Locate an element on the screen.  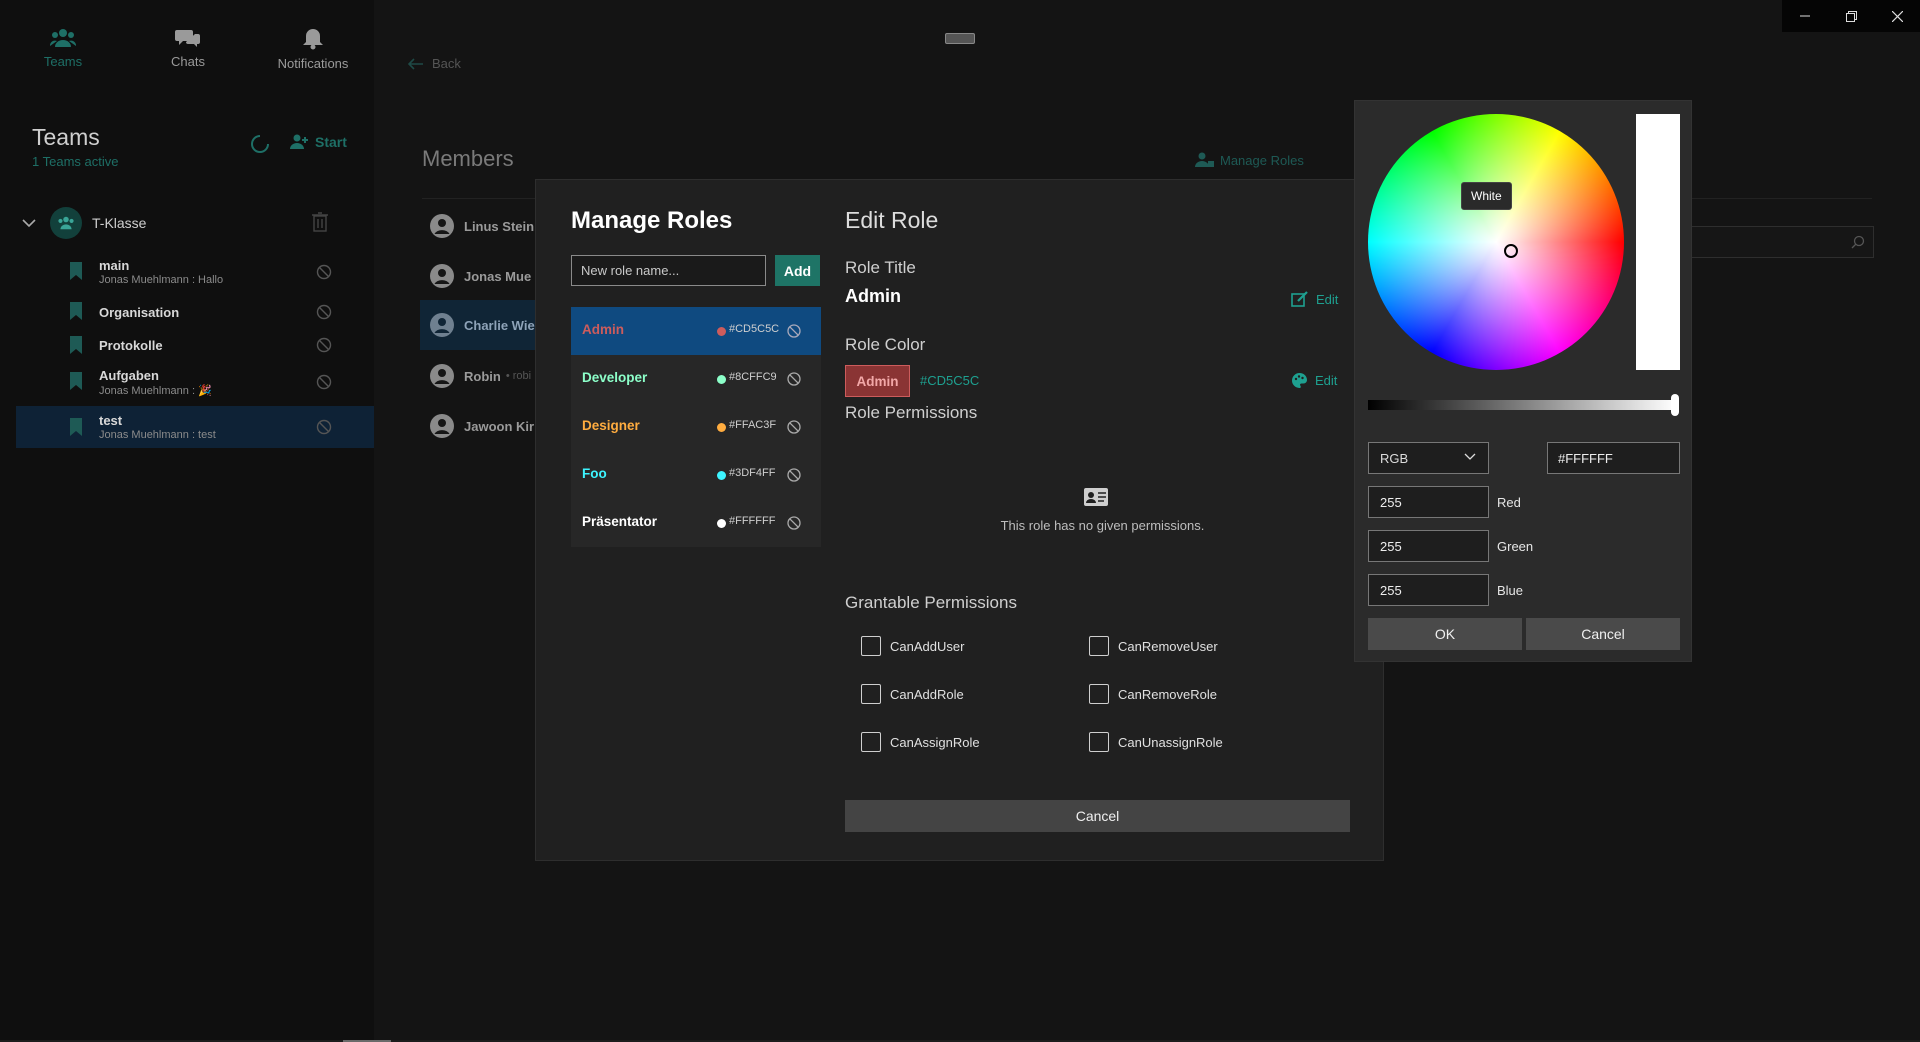
member-item: Jonas Mue is located at coordinates (480, 276).